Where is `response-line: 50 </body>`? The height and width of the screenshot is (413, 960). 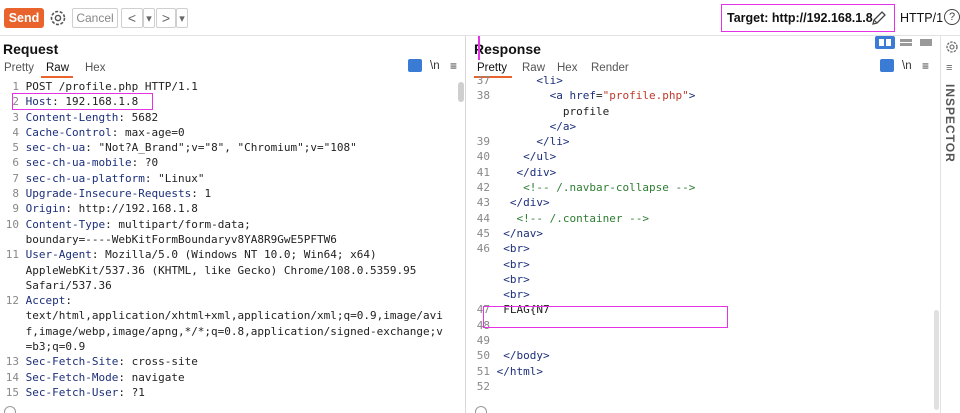 response-line: 50 </body> is located at coordinates (583, 355).